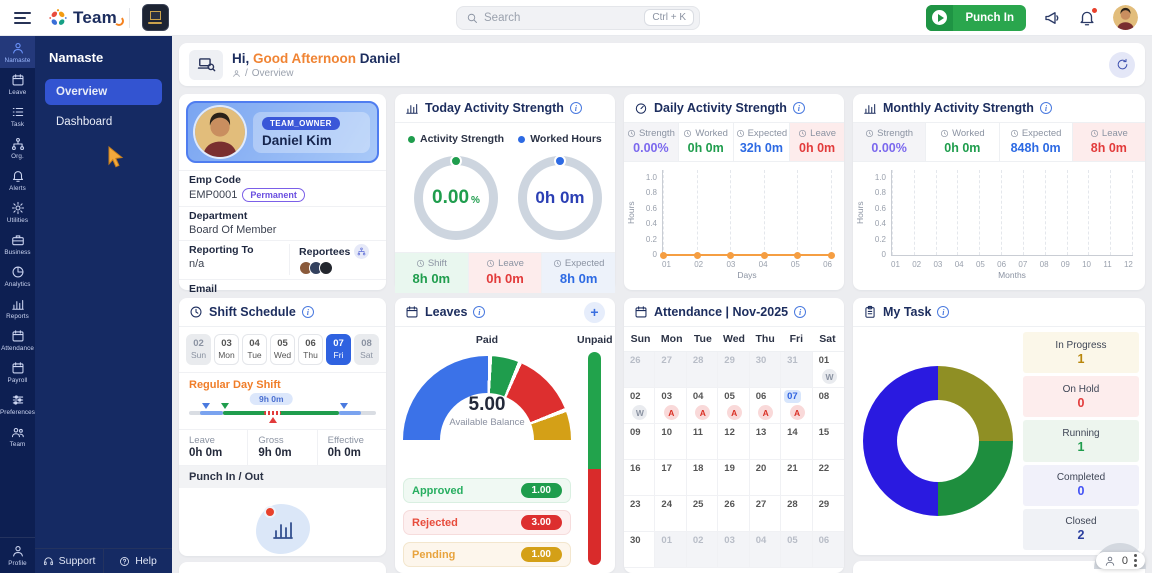 This screenshot has height=573, width=1152. Describe the element at coordinates (734, 550) in the screenshot. I see `calendar-cell: 03` at that location.